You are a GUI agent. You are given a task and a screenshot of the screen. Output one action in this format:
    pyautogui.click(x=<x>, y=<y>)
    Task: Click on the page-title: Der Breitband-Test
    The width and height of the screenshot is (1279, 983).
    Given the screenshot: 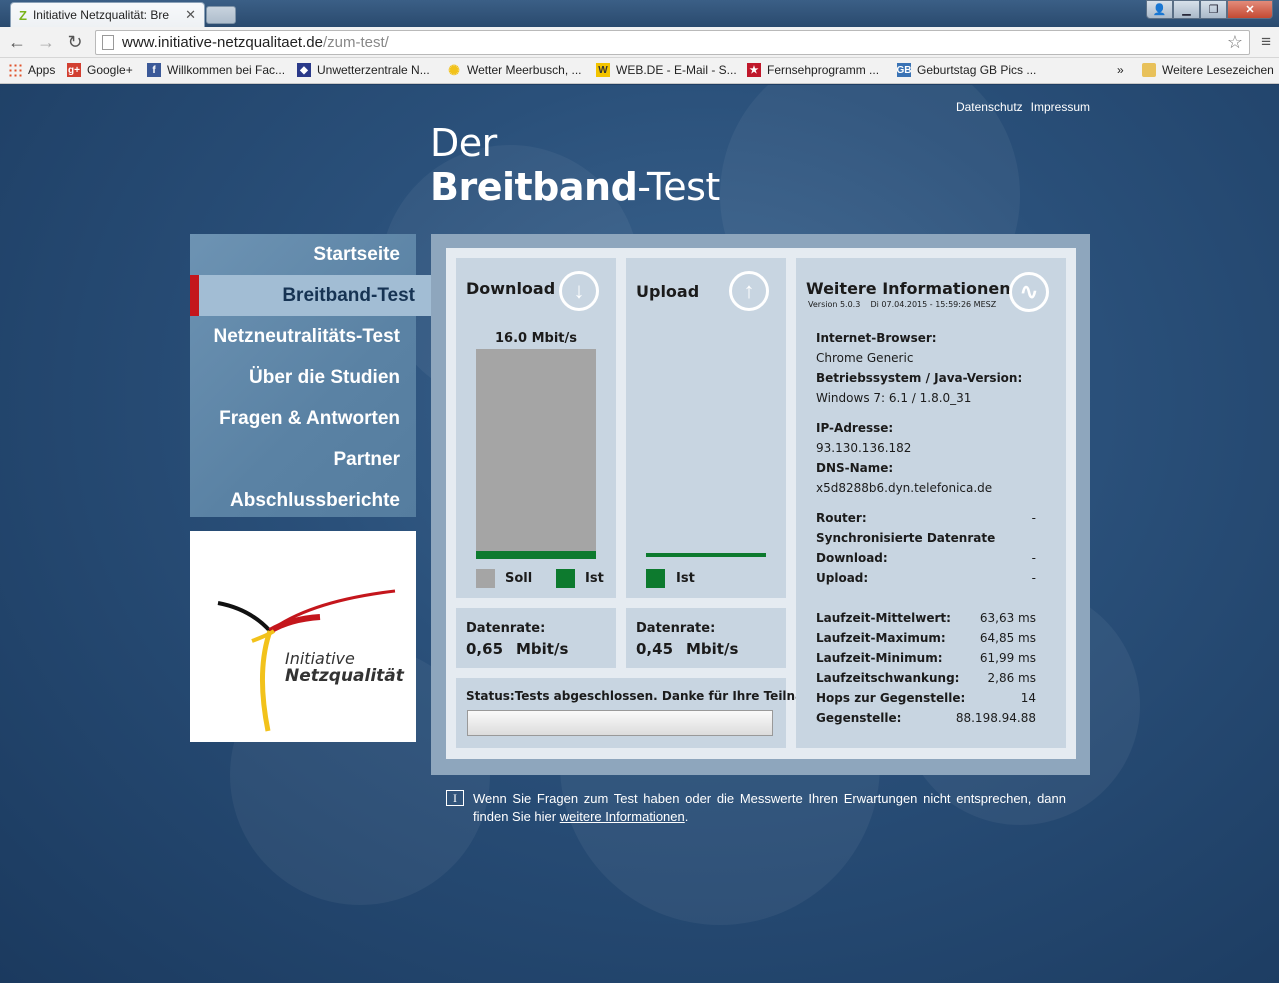 What is the action you would take?
    pyautogui.click(x=575, y=165)
    